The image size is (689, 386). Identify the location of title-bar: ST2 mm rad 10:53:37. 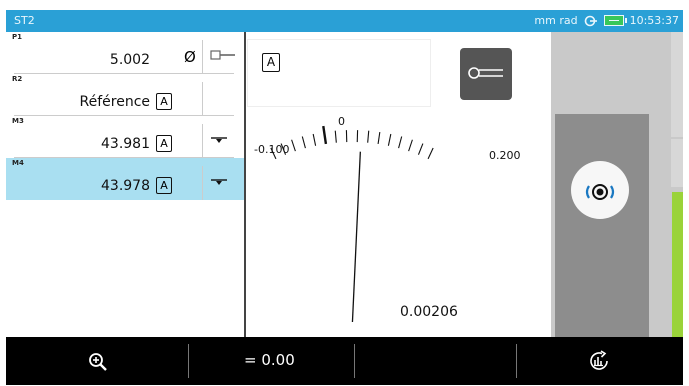
(344, 21).